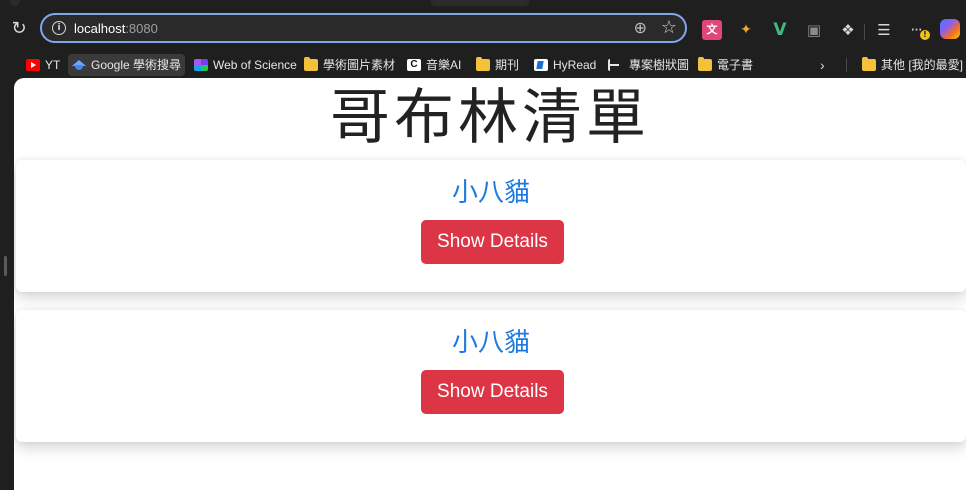 The width and height of the screenshot is (966, 490). I want to click on bookmark-hyread: HyRead, so click(565, 65).